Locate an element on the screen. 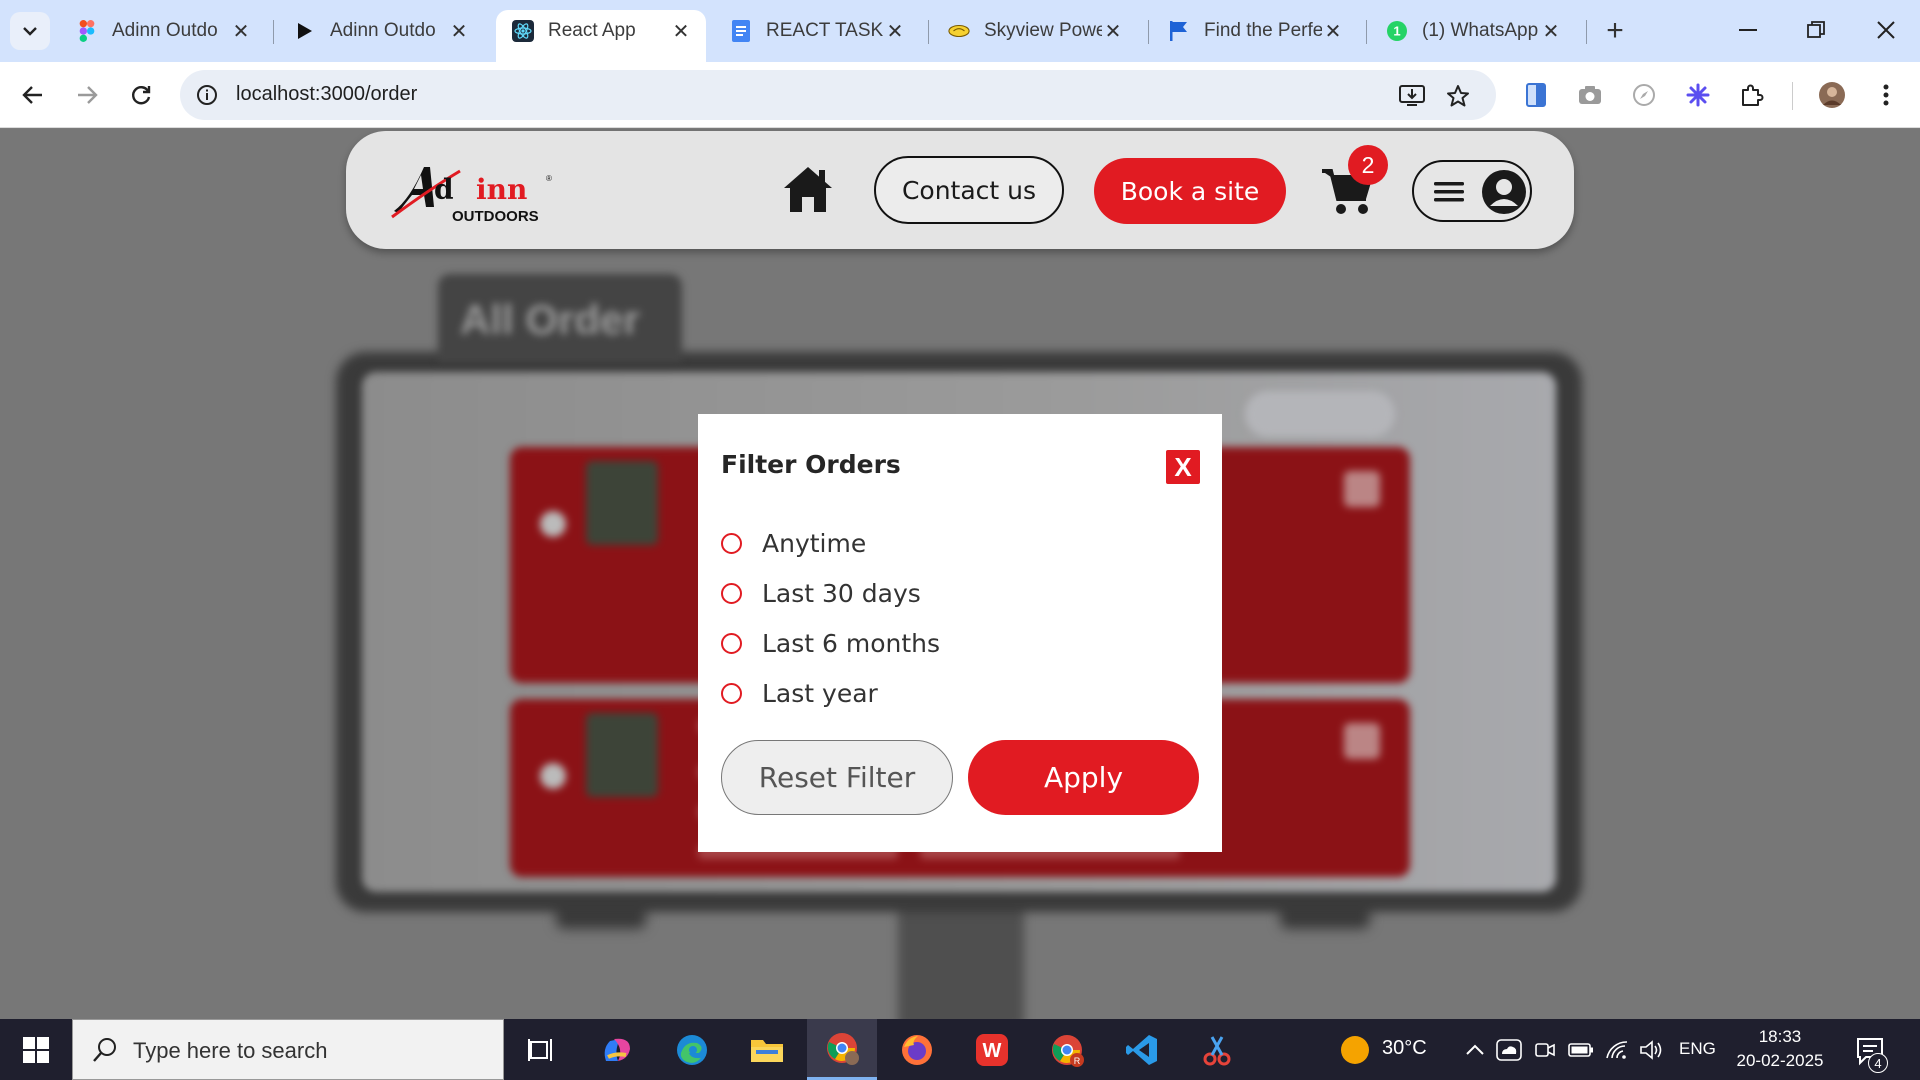  search-icon is located at coordinates (104, 1050).